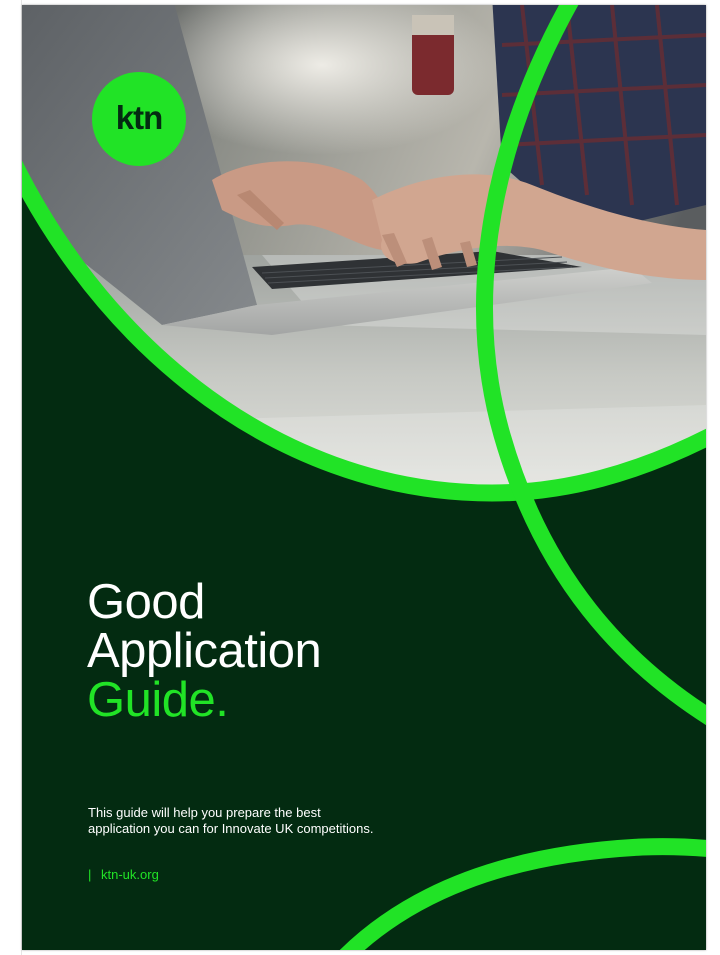  I want to click on decorative-arc-bottom, so click(522, 894).